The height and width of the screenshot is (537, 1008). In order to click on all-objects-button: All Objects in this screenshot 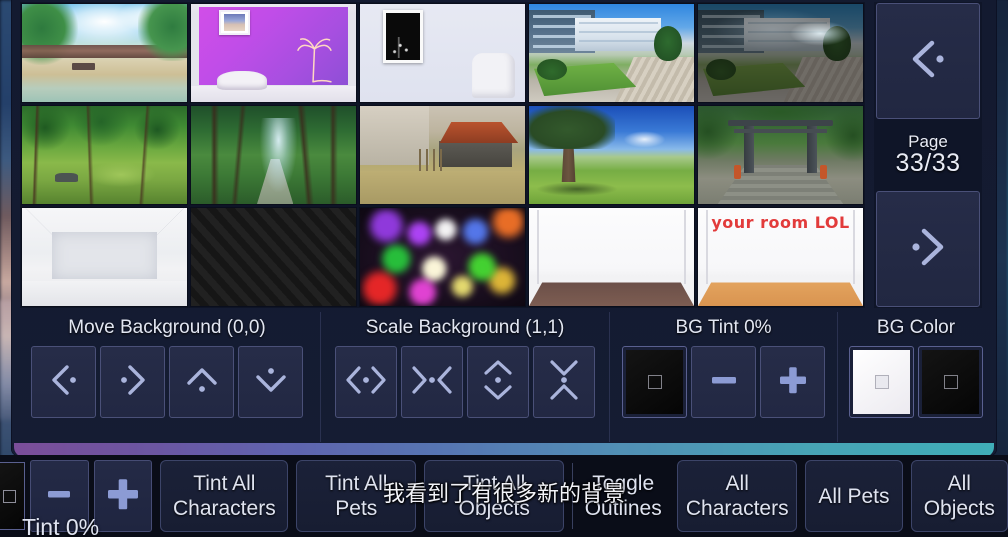, I will do `click(959, 496)`.